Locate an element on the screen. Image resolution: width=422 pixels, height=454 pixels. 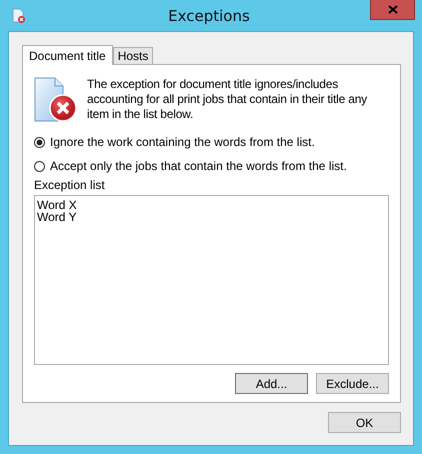
radio-option: Accept only the jobs that contain the words from the list. is located at coordinates (211, 166).